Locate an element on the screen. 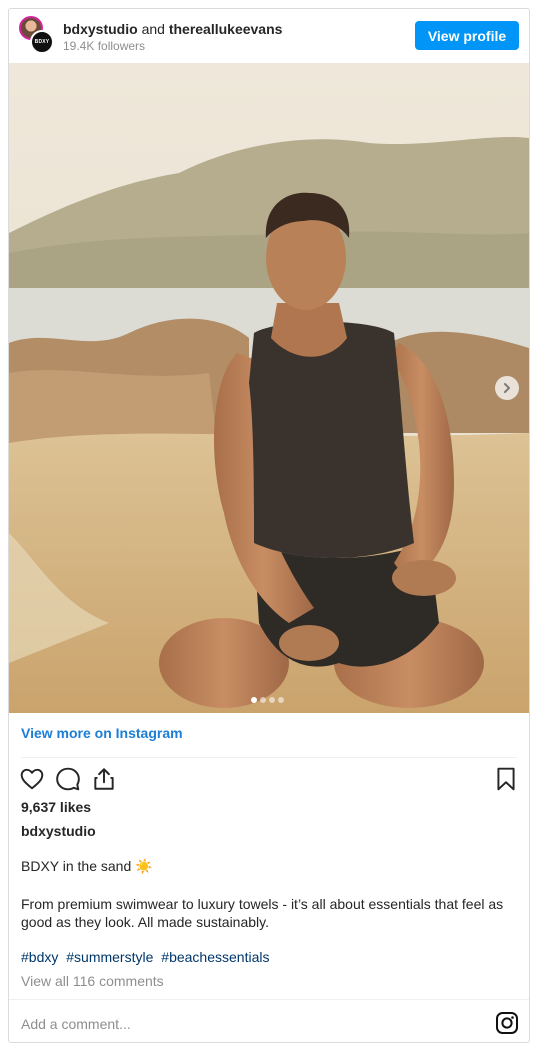 The height and width of the screenshot is (1050, 537). instagram-logo-button is located at coordinates (507, 1023).